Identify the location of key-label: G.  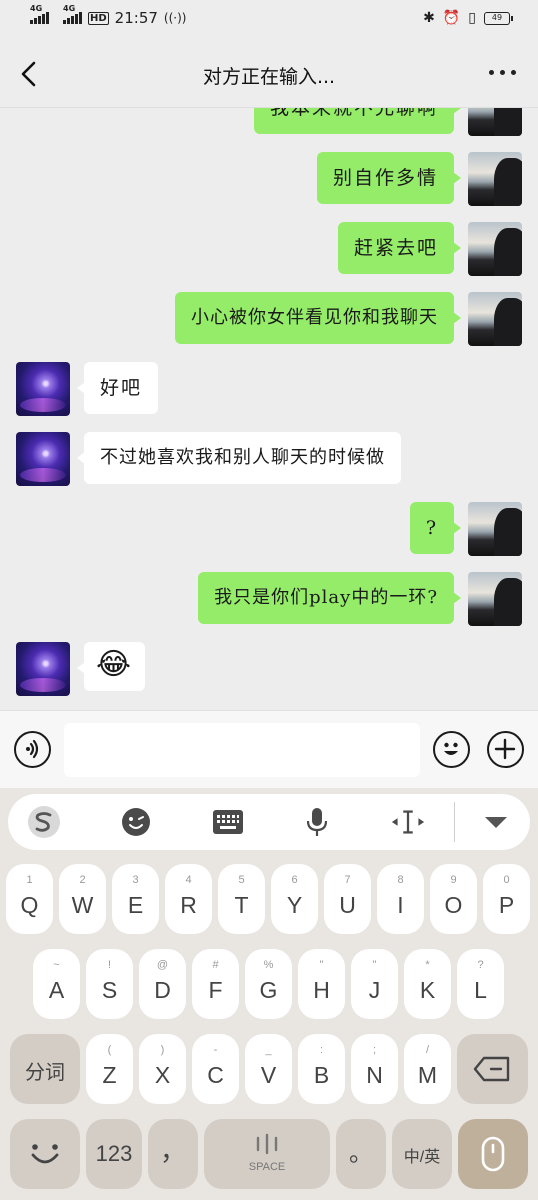
(268, 990).